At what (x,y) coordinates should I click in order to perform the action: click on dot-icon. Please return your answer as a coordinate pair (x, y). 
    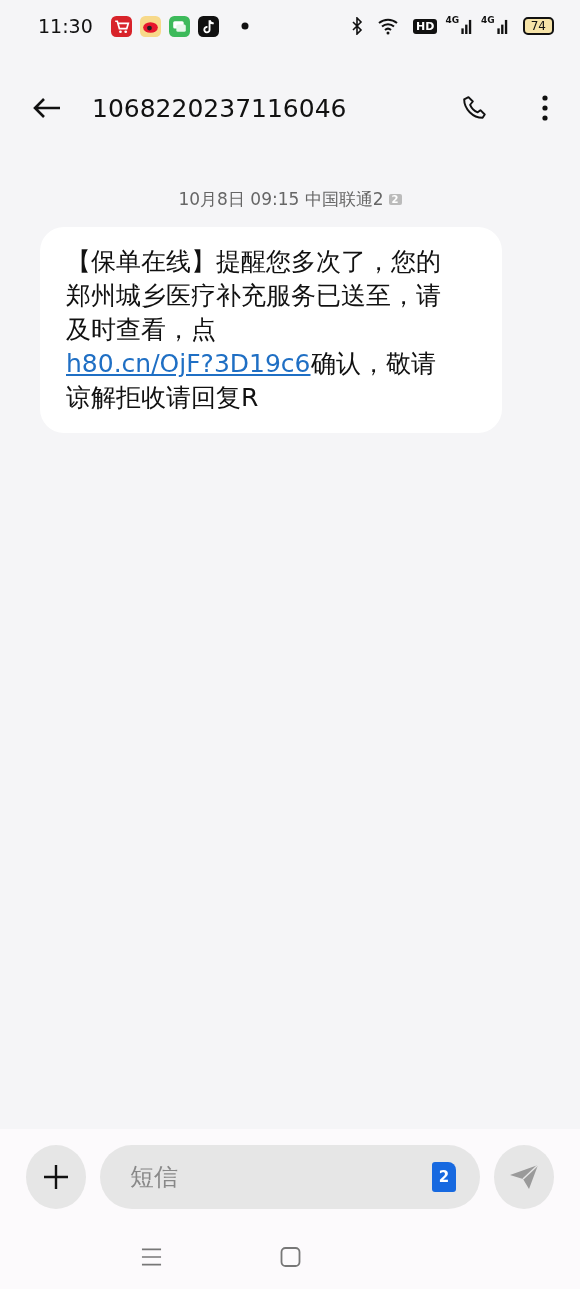
    Looking at the image, I should click on (244, 26).